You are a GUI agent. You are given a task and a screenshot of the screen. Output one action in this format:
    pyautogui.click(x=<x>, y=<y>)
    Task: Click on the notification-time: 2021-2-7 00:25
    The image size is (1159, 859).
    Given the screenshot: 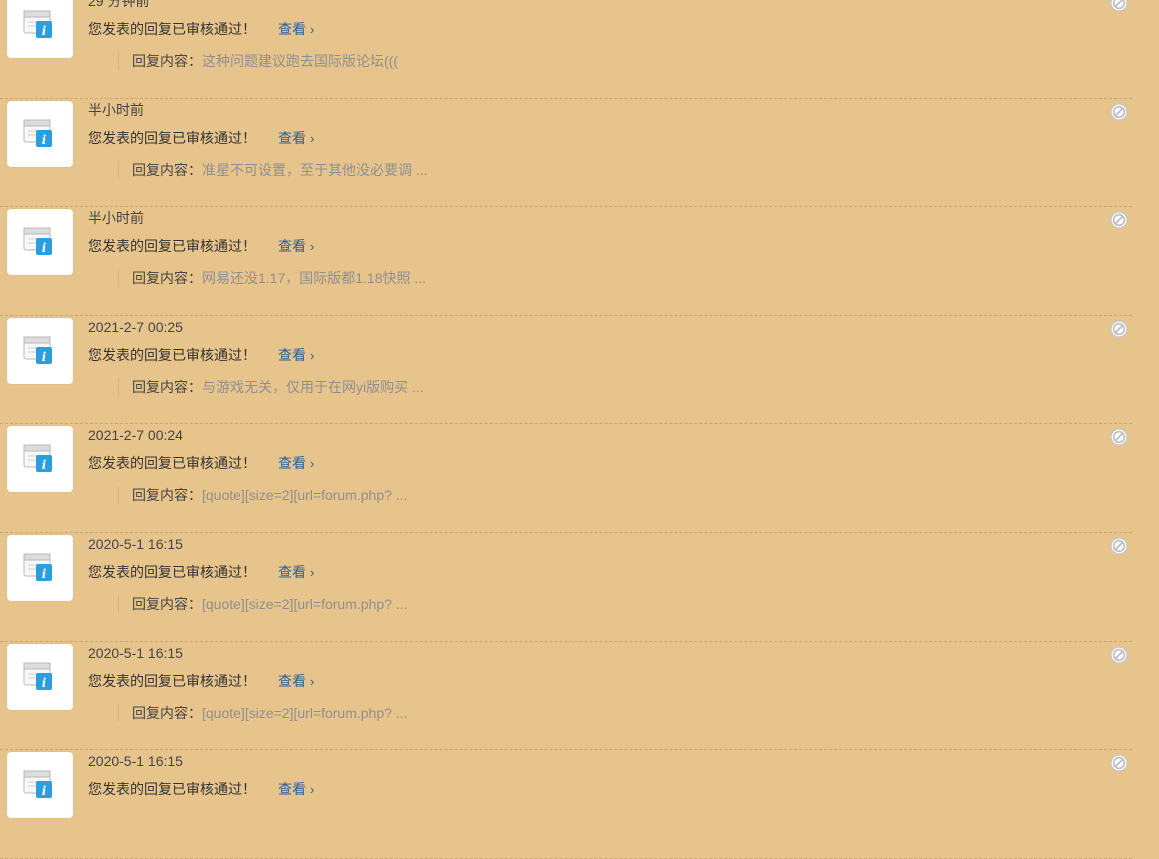 What is the action you would take?
    pyautogui.click(x=135, y=326)
    